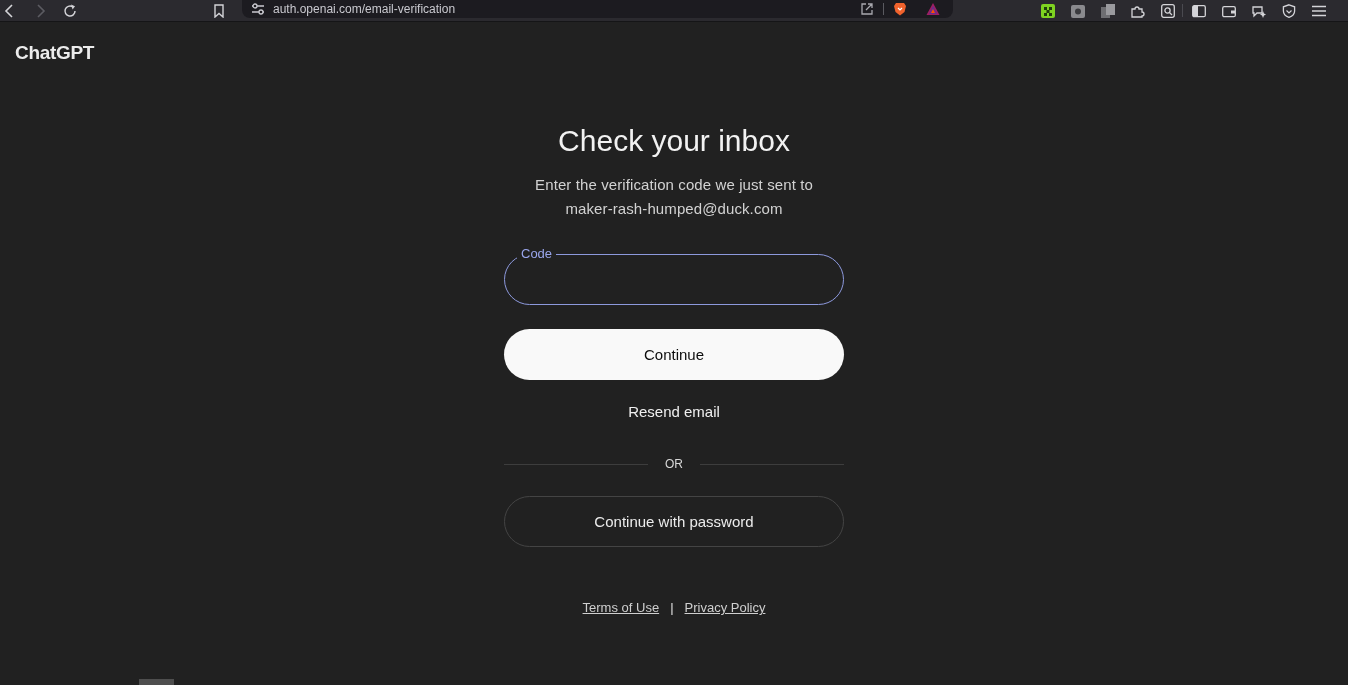 The image size is (1348, 685). I want to click on privacy-link: Privacy Policy, so click(725, 608).